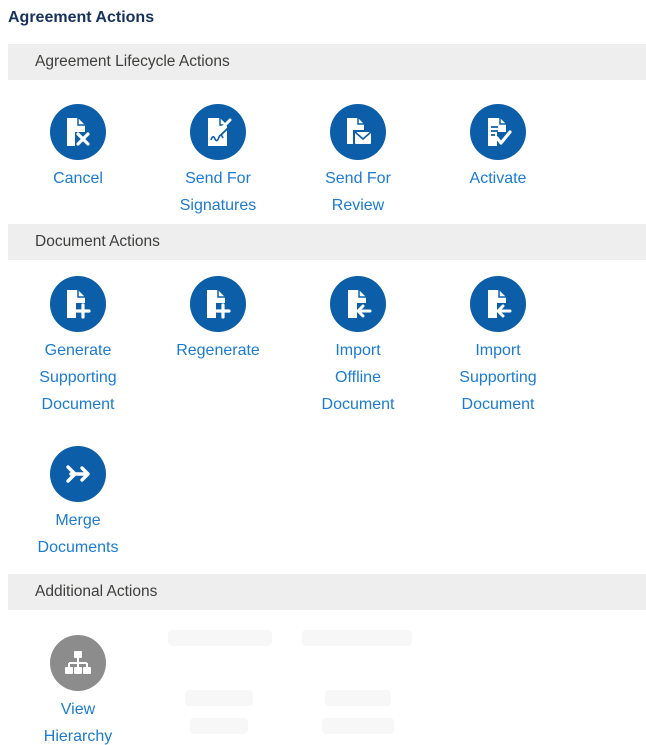  Describe the element at coordinates (218, 132) in the screenshot. I see `doc-signature-icon` at that location.